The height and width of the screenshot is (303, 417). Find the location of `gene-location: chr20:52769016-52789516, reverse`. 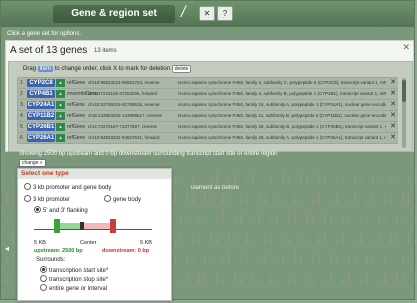

gene-location: chr20:52769016-52789516, reverse is located at coordinates (124, 104).